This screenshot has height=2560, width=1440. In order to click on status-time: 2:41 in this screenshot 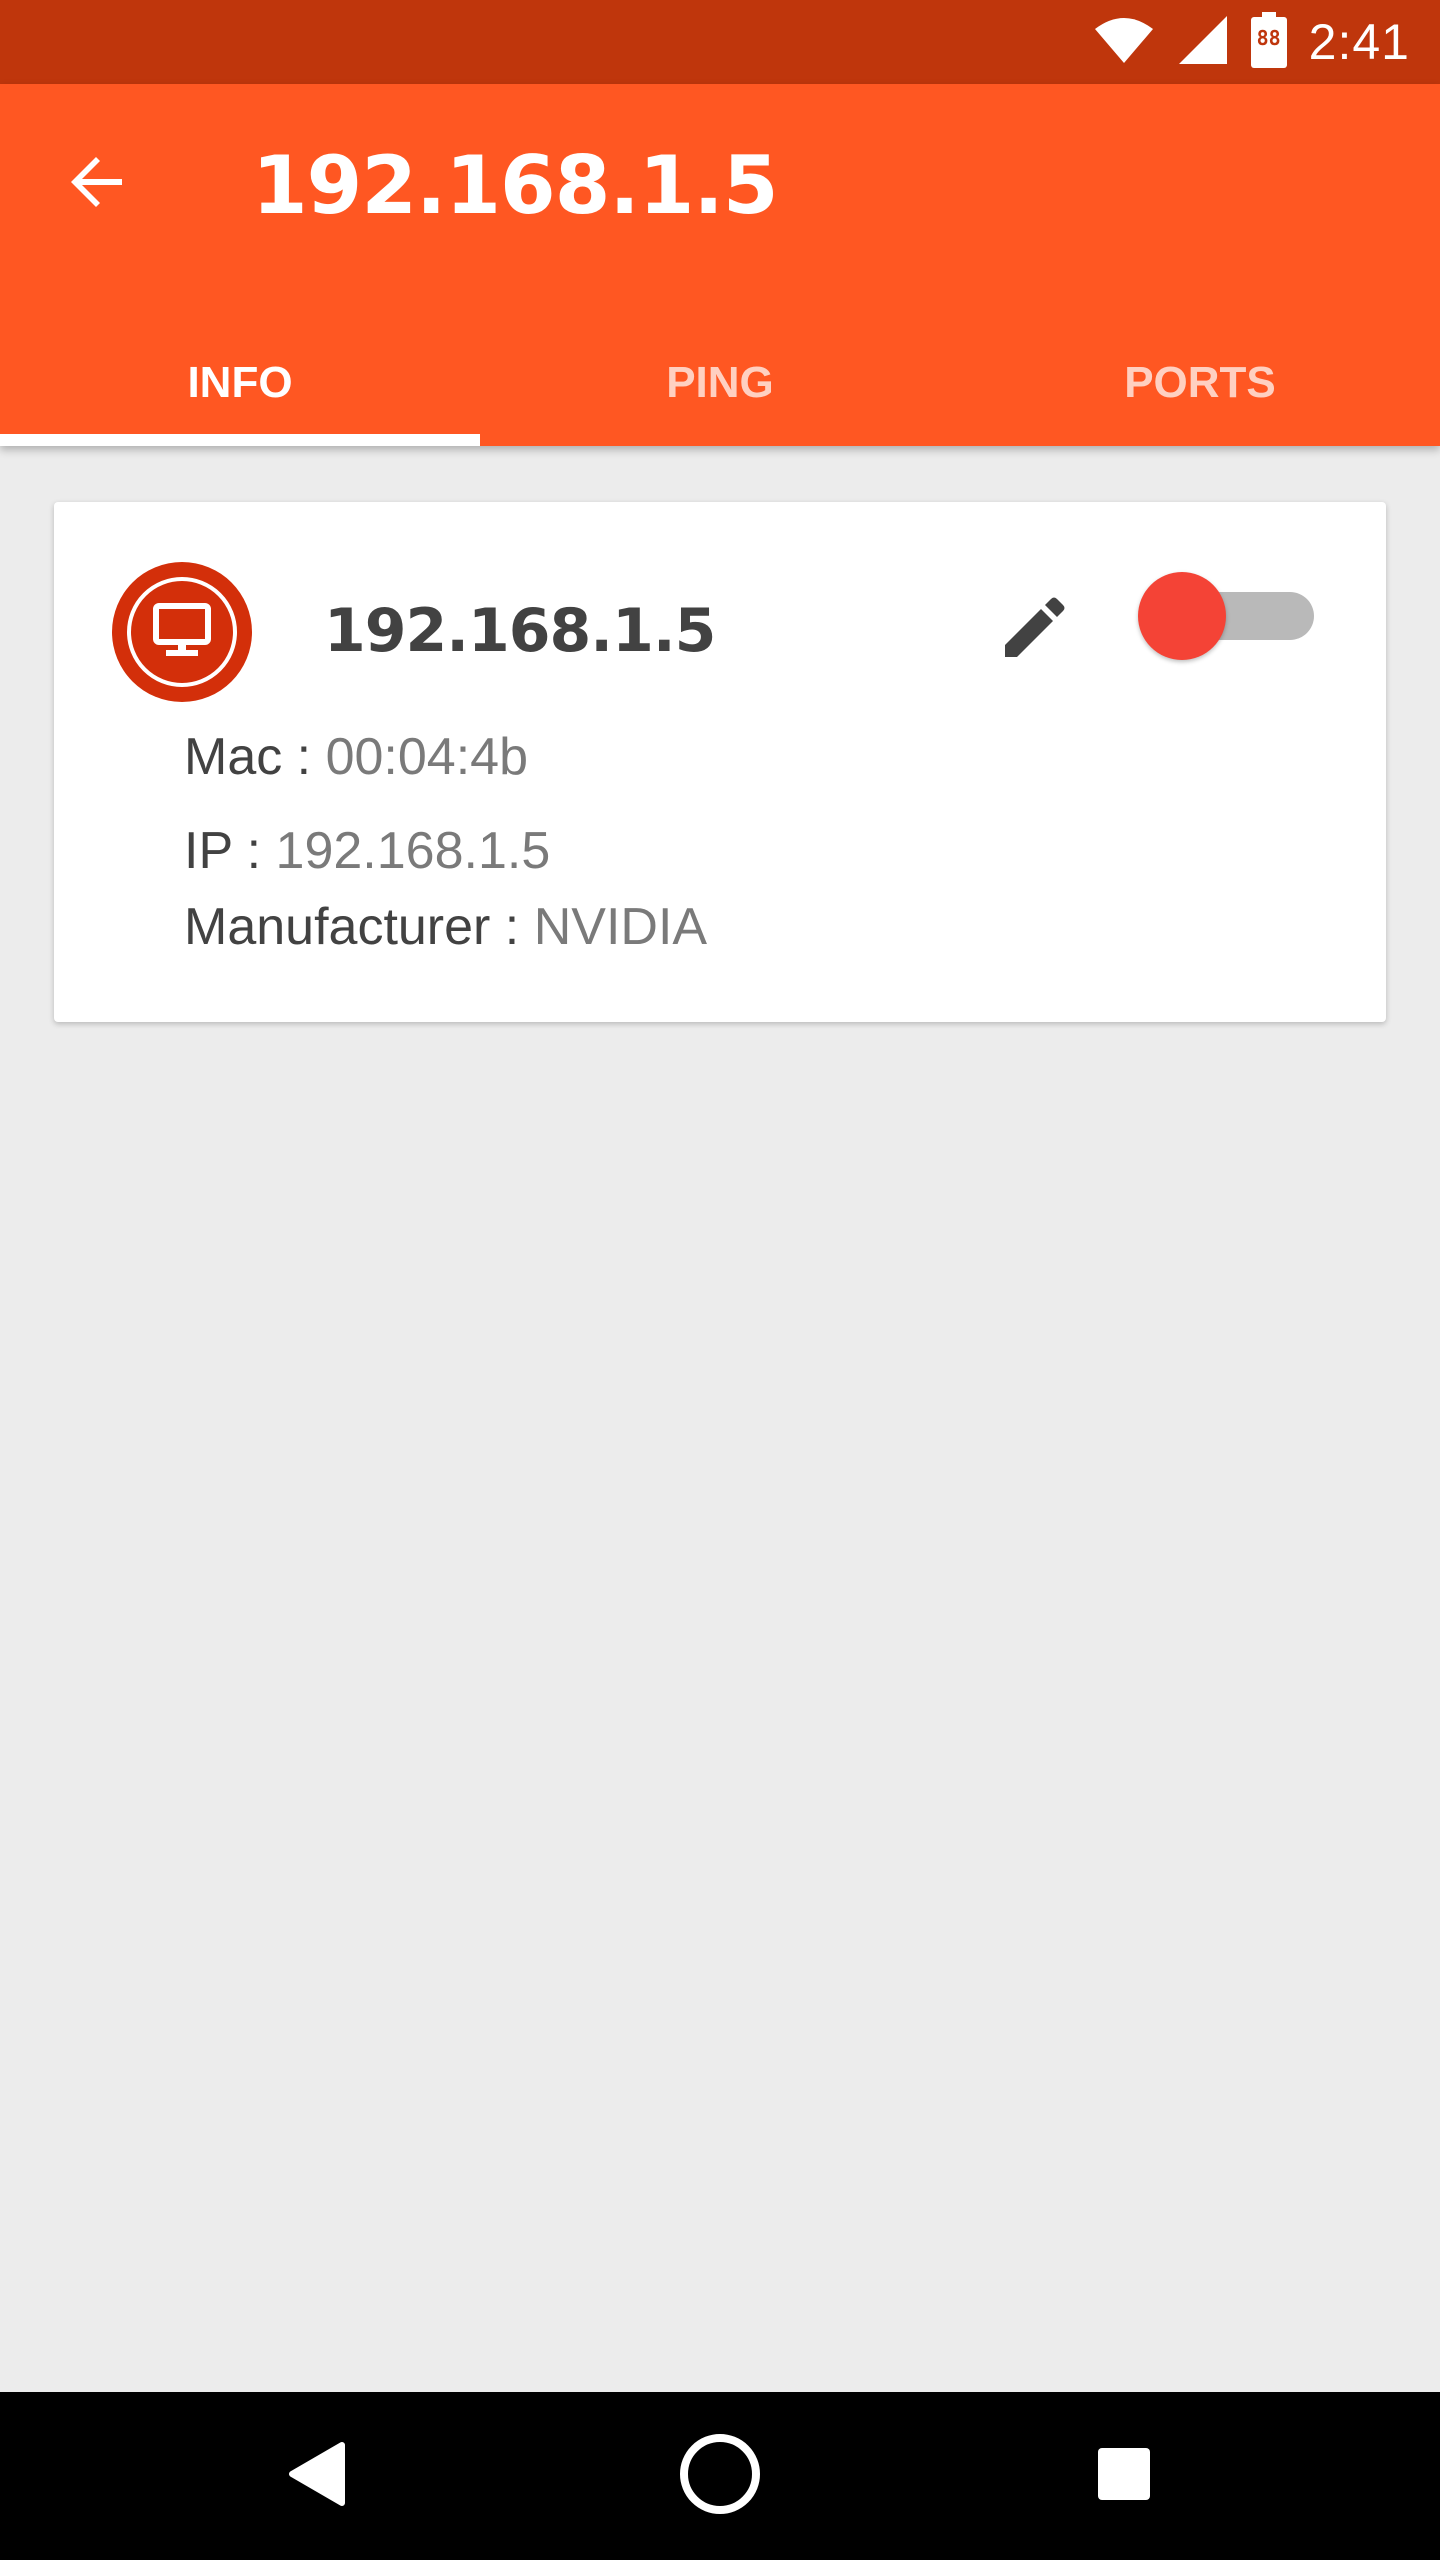, I will do `click(1359, 42)`.